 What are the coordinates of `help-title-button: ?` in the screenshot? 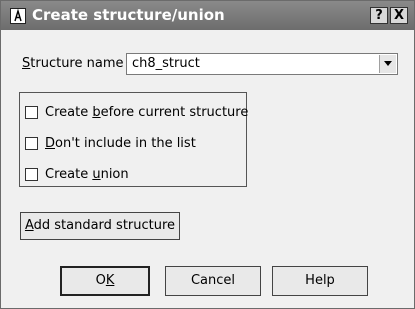 It's located at (379, 15).